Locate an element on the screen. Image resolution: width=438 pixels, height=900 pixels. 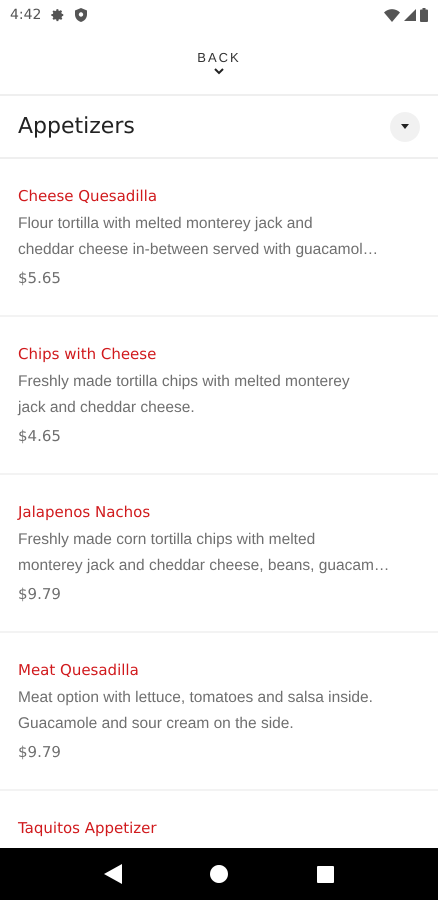
wifi-icon is located at coordinates (392, 15).